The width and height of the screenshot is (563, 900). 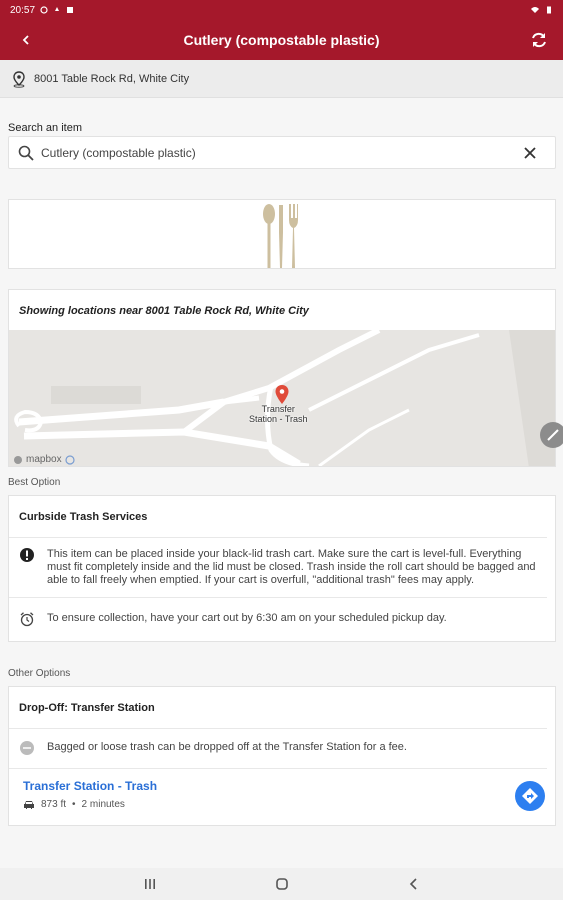 I want to click on app-bar: Cutlery (compostable plastic), so click(x=281, y=40).